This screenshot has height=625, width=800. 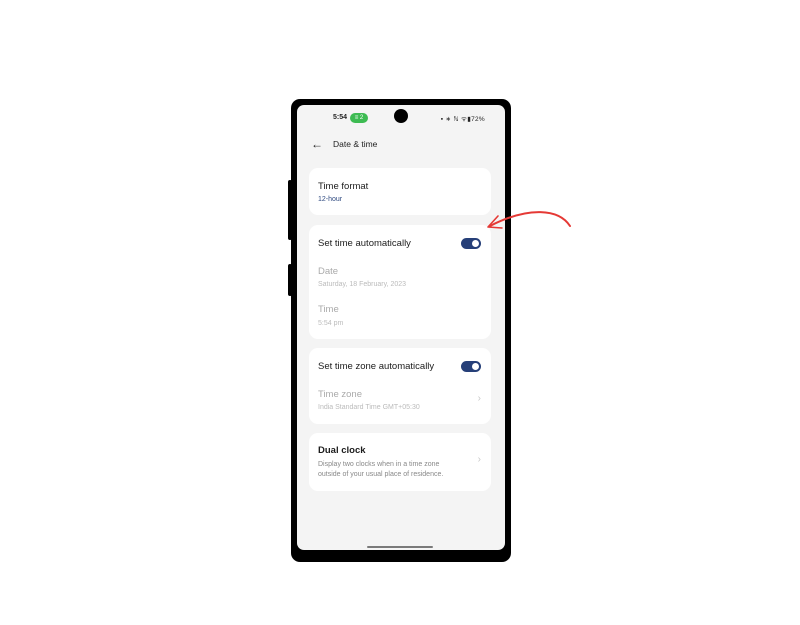 I want to click on status-icons: ▪ ∗ ℕ ᯤ▮72%, so click(x=462, y=119).